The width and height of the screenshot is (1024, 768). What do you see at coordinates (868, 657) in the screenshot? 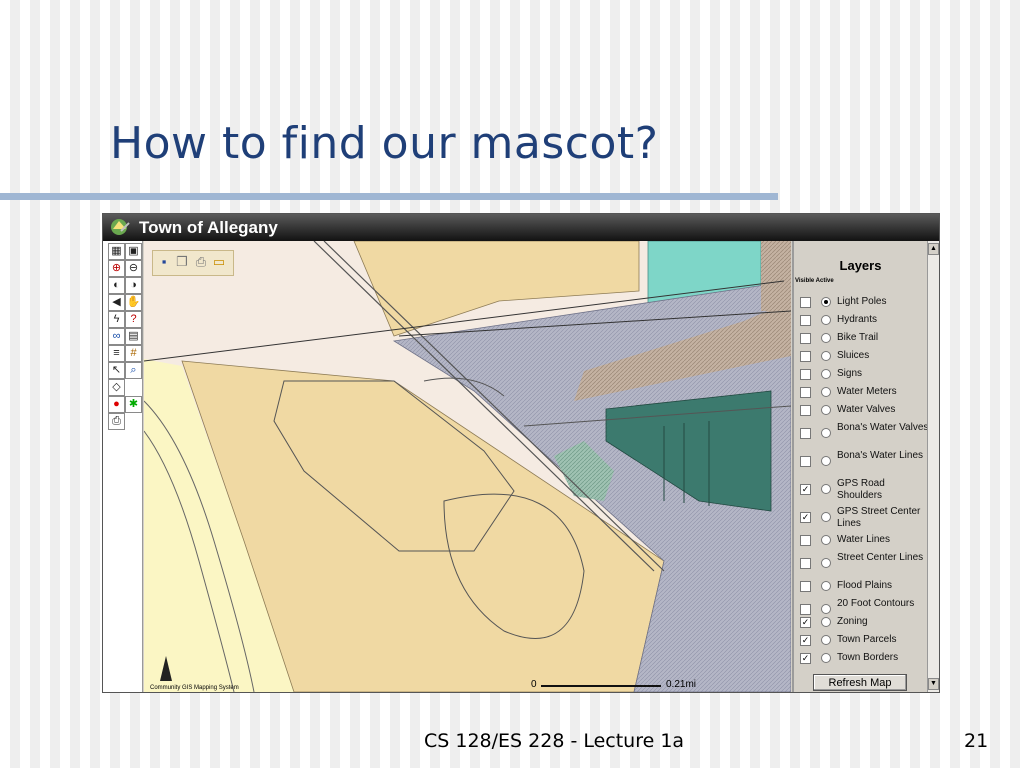
I see `layer-label: Town Borders` at bounding box center [868, 657].